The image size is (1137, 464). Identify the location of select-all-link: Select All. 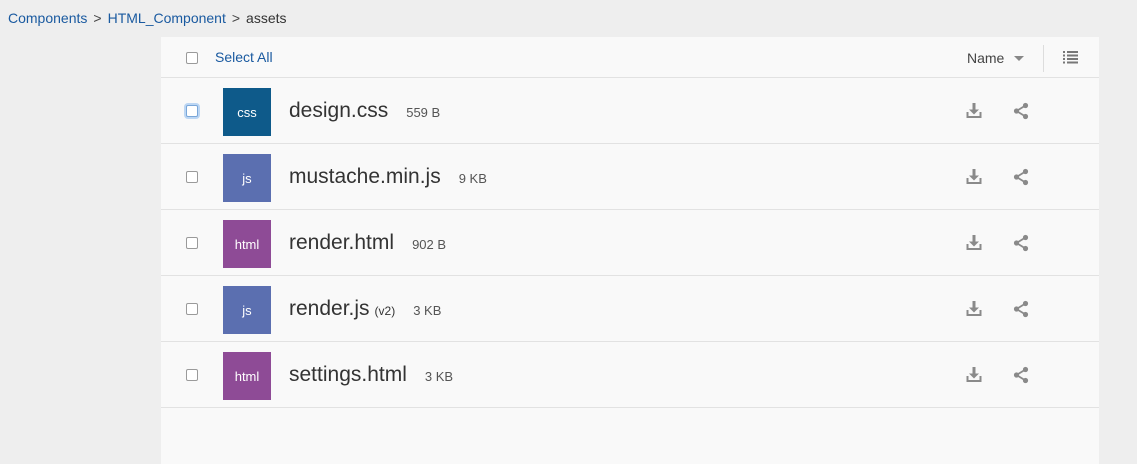
(244, 57).